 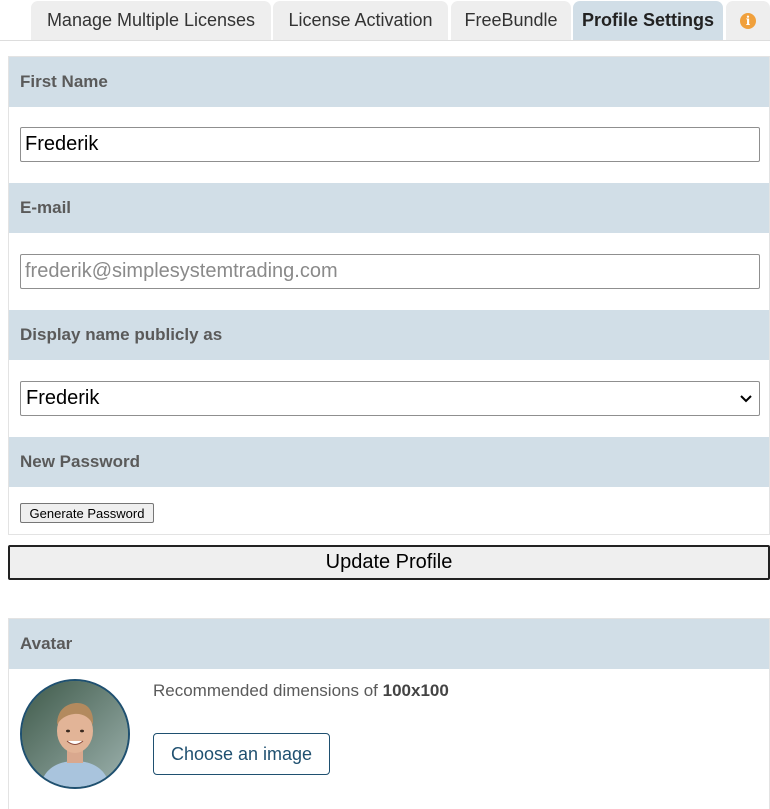 What do you see at coordinates (389, 644) in the screenshot?
I see `avatar-header: Avatar` at bounding box center [389, 644].